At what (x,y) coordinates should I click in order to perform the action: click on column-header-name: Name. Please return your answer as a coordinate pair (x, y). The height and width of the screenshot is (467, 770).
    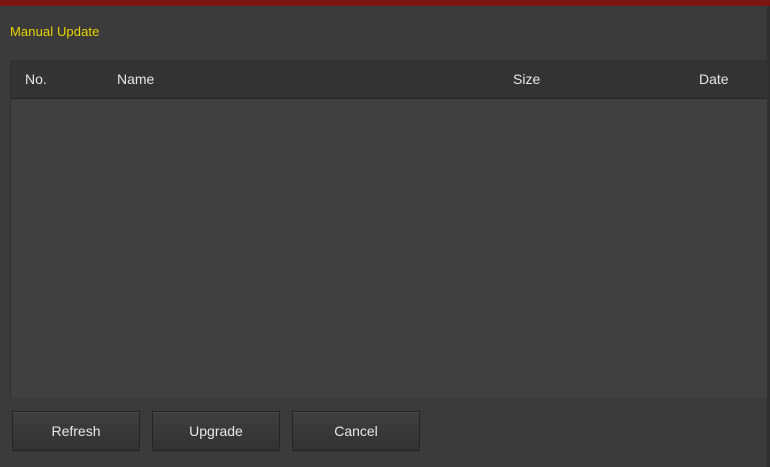
    Looking at the image, I should click on (136, 79).